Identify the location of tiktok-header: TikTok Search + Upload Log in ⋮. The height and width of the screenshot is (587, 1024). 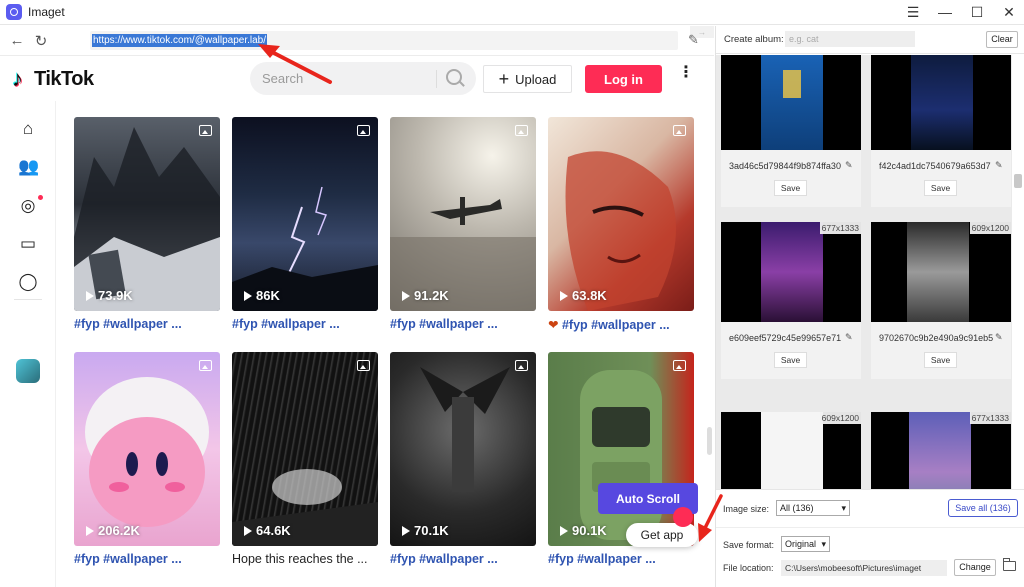
(357, 79).